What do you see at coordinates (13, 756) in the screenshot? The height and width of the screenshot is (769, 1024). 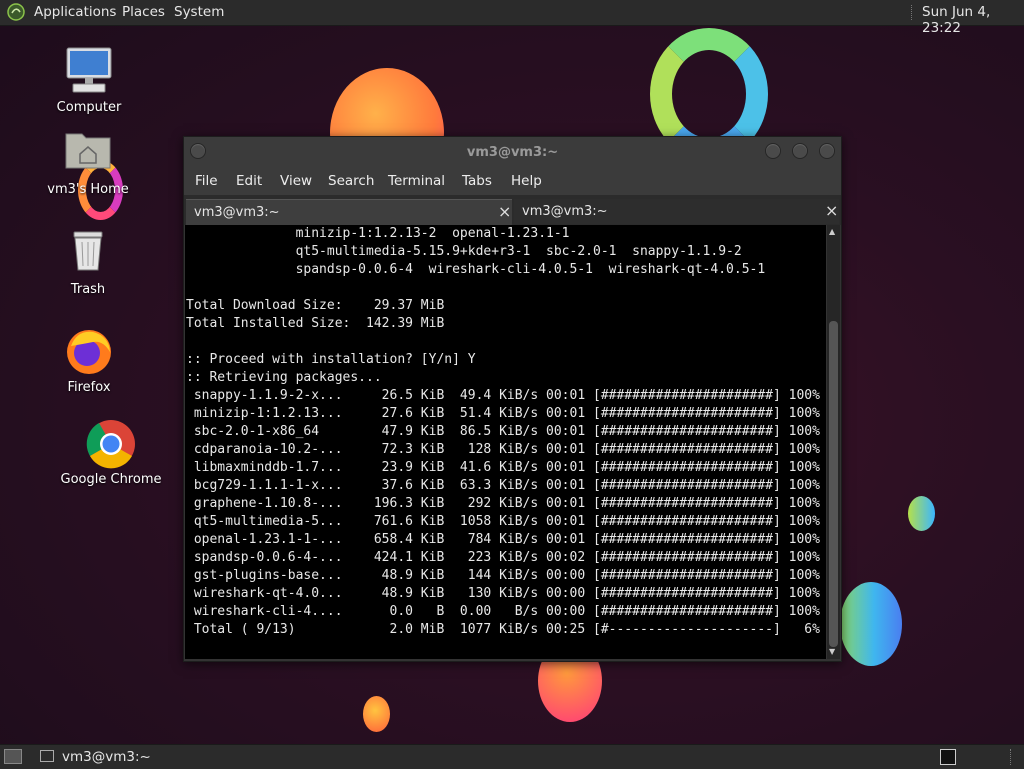 I see `show-desktop-icon` at bounding box center [13, 756].